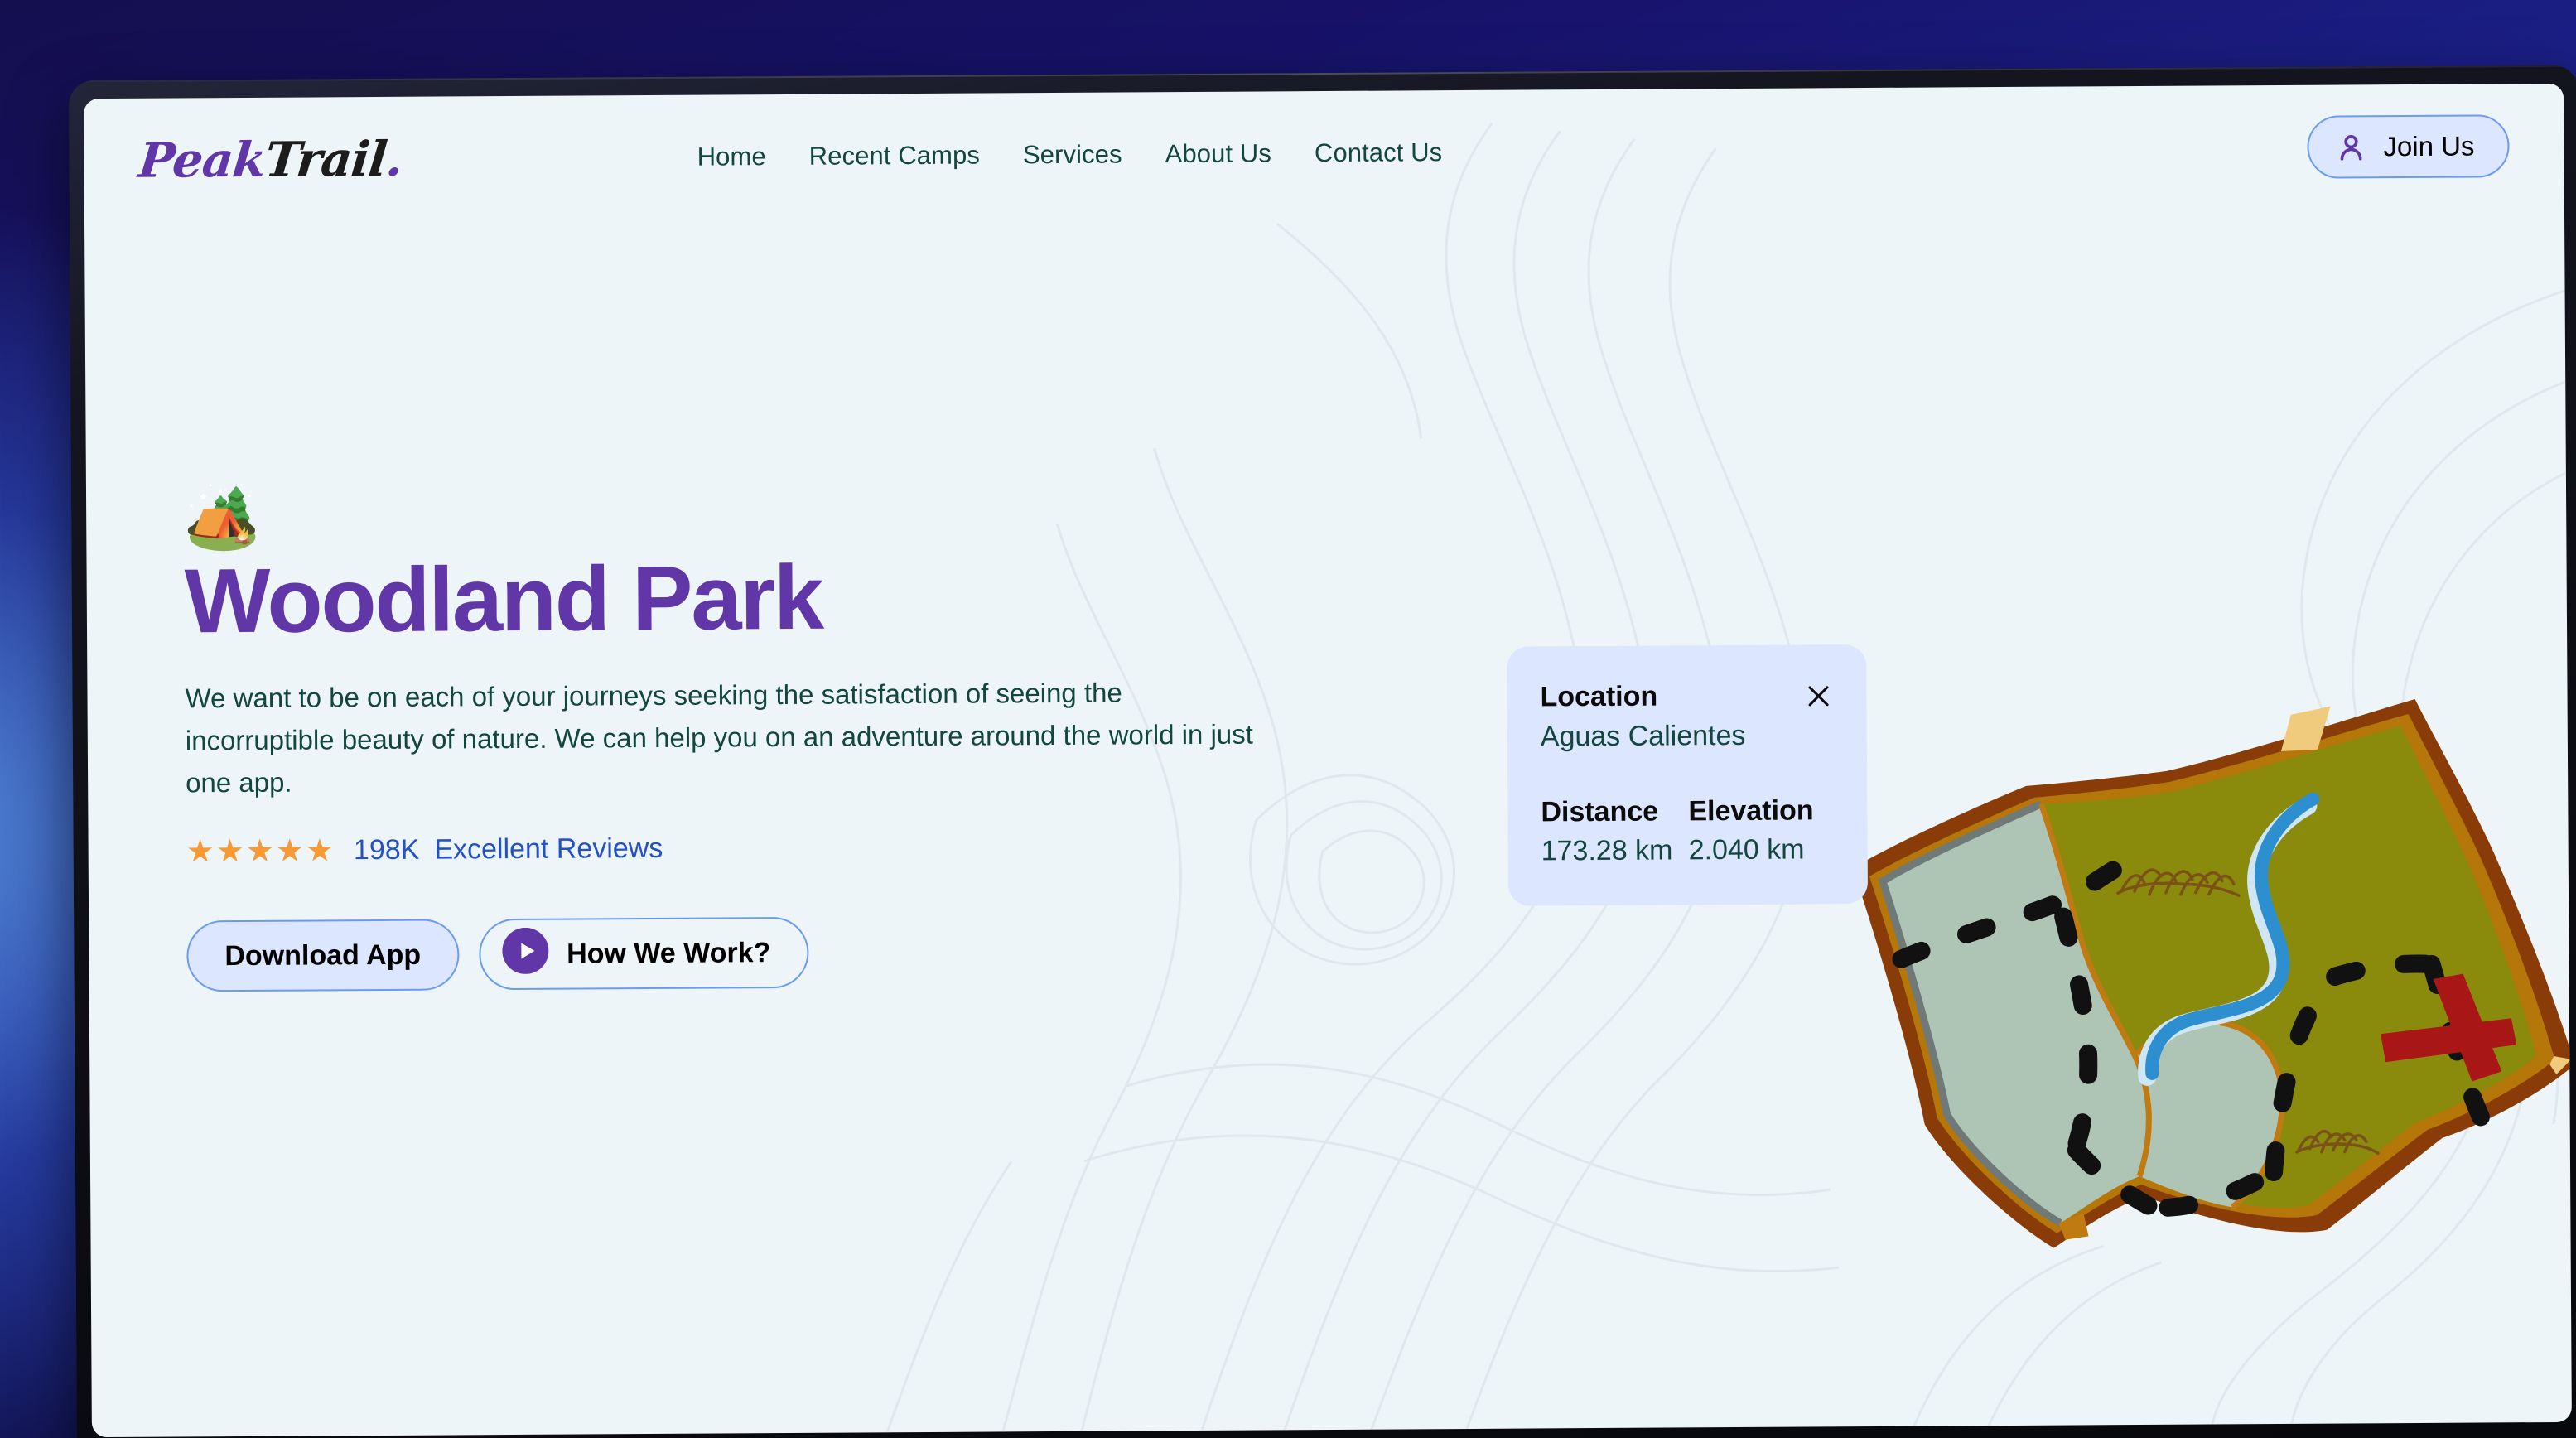 The height and width of the screenshot is (1438, 2576). Describe the element at coordinates (1599, 696) in the screenshot. I see `location-label: Location` at that location.